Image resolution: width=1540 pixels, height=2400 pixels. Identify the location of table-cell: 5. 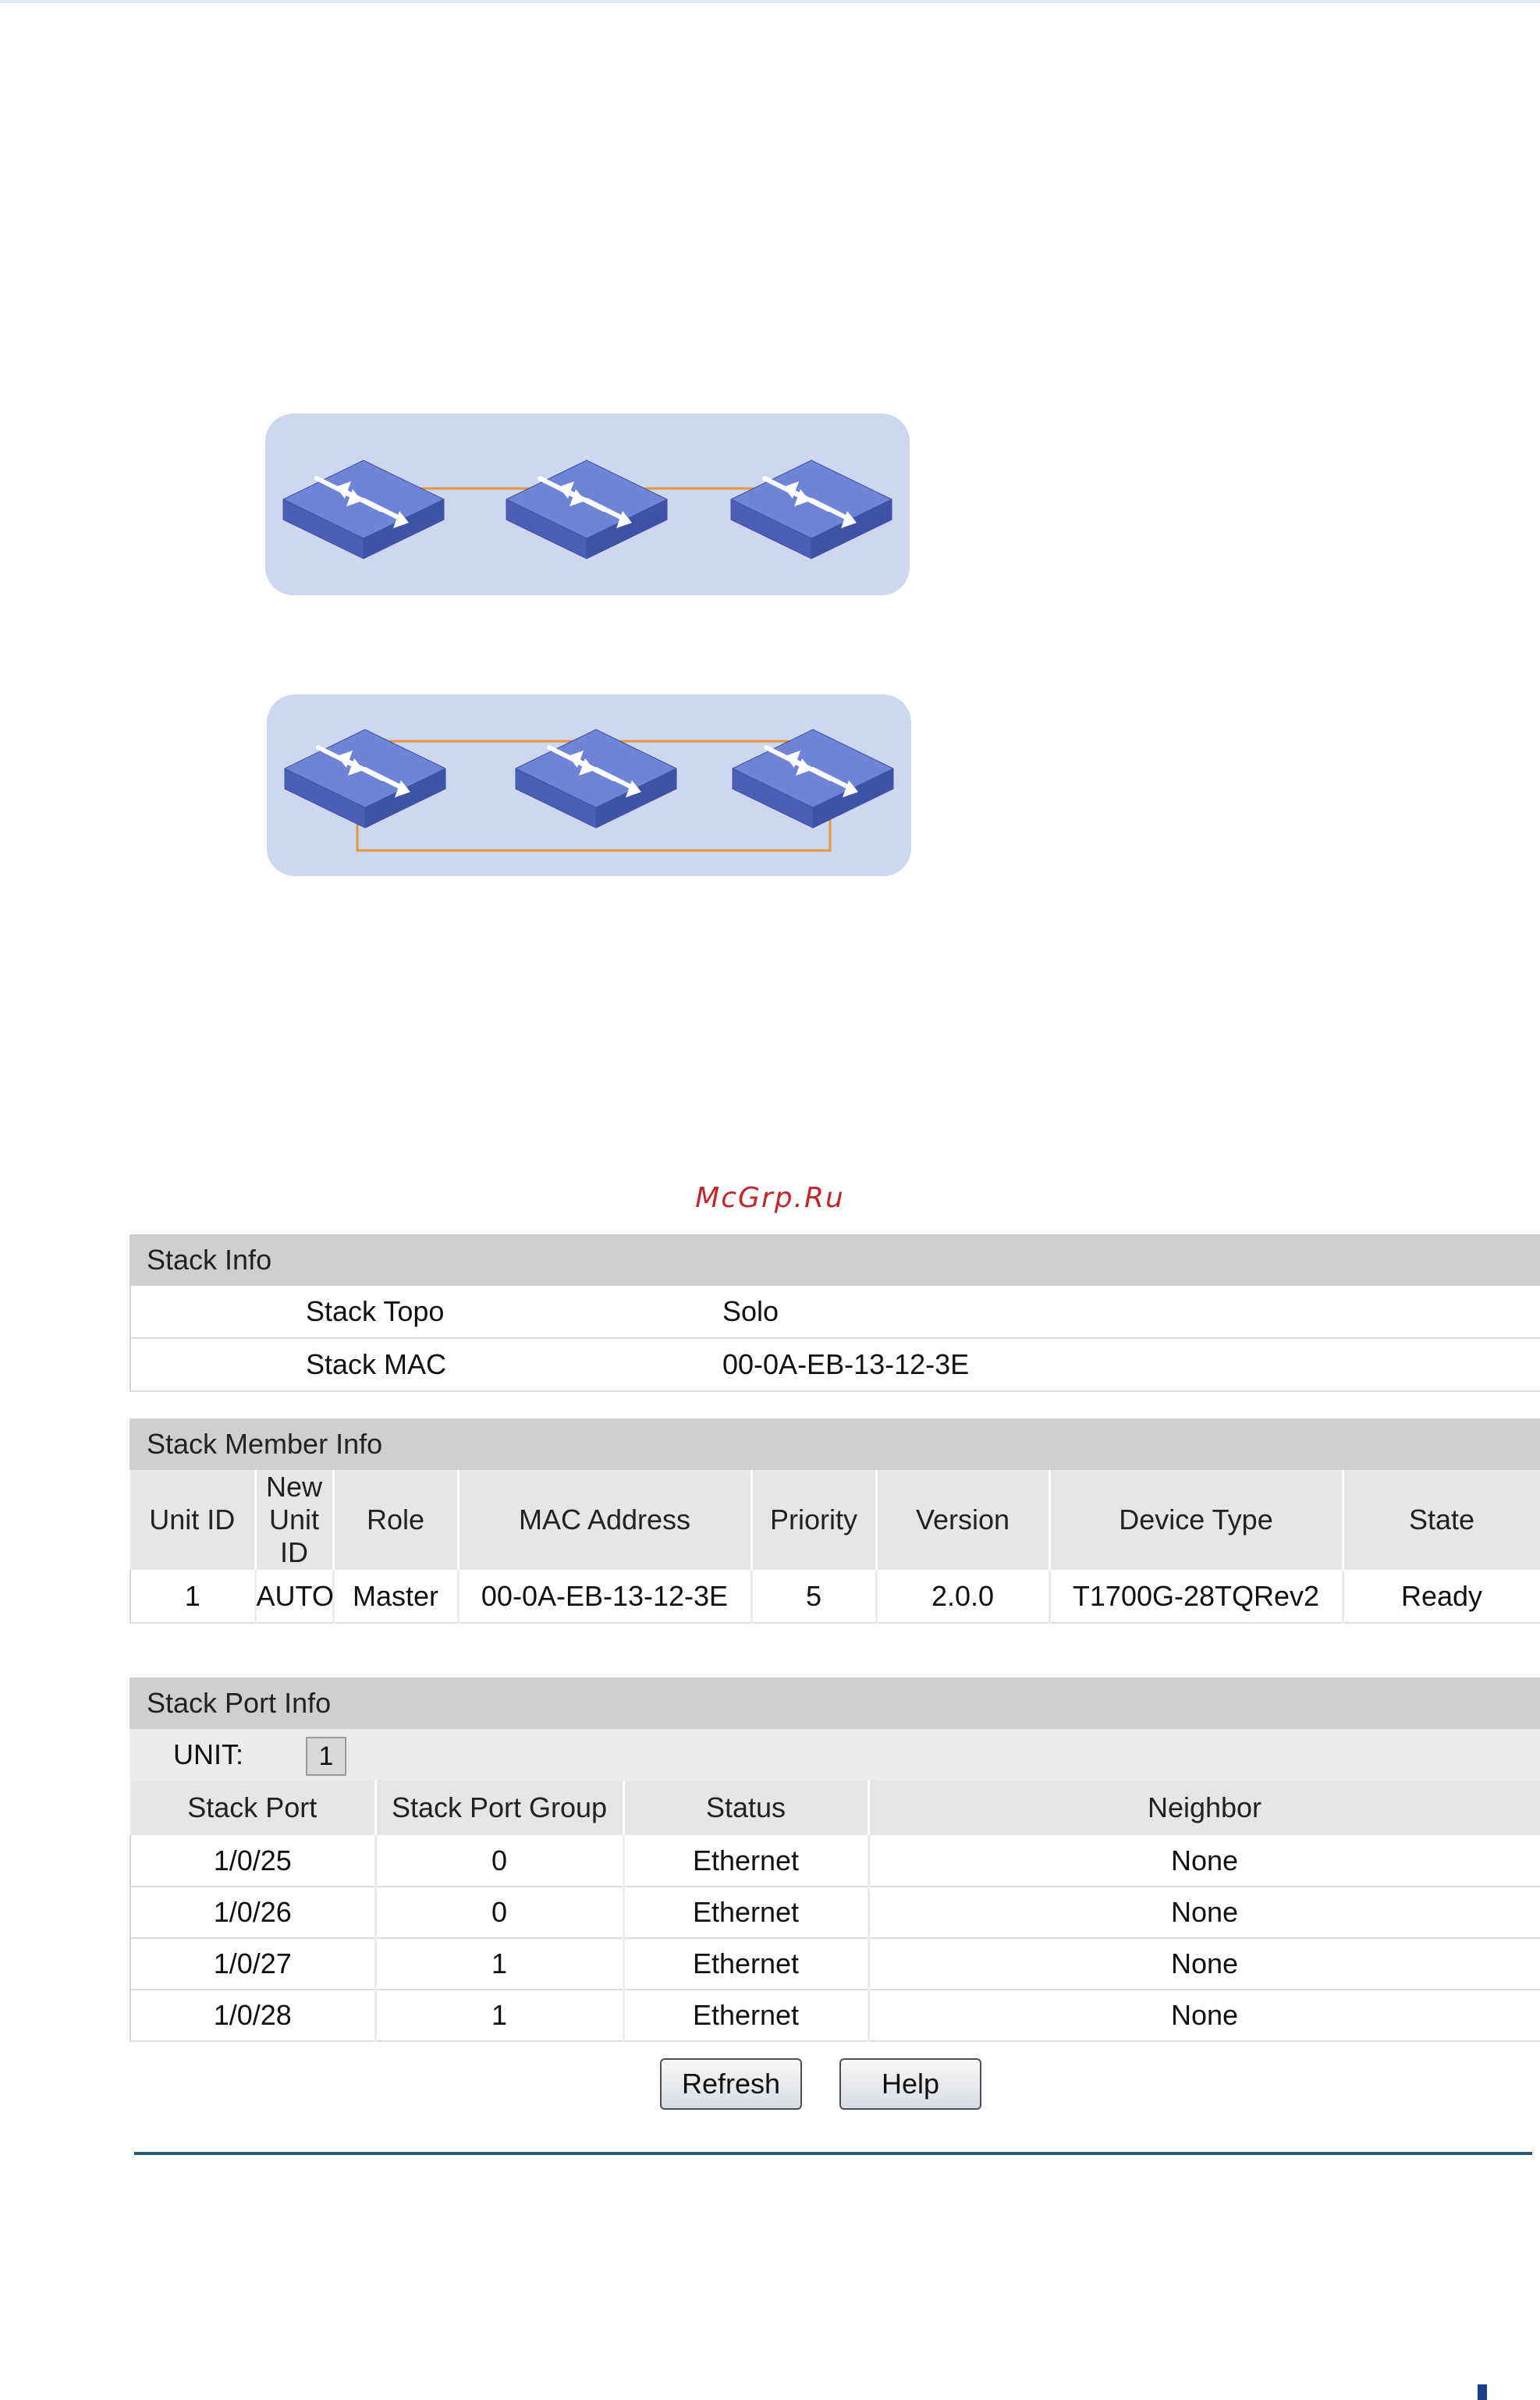
(814, 1597).